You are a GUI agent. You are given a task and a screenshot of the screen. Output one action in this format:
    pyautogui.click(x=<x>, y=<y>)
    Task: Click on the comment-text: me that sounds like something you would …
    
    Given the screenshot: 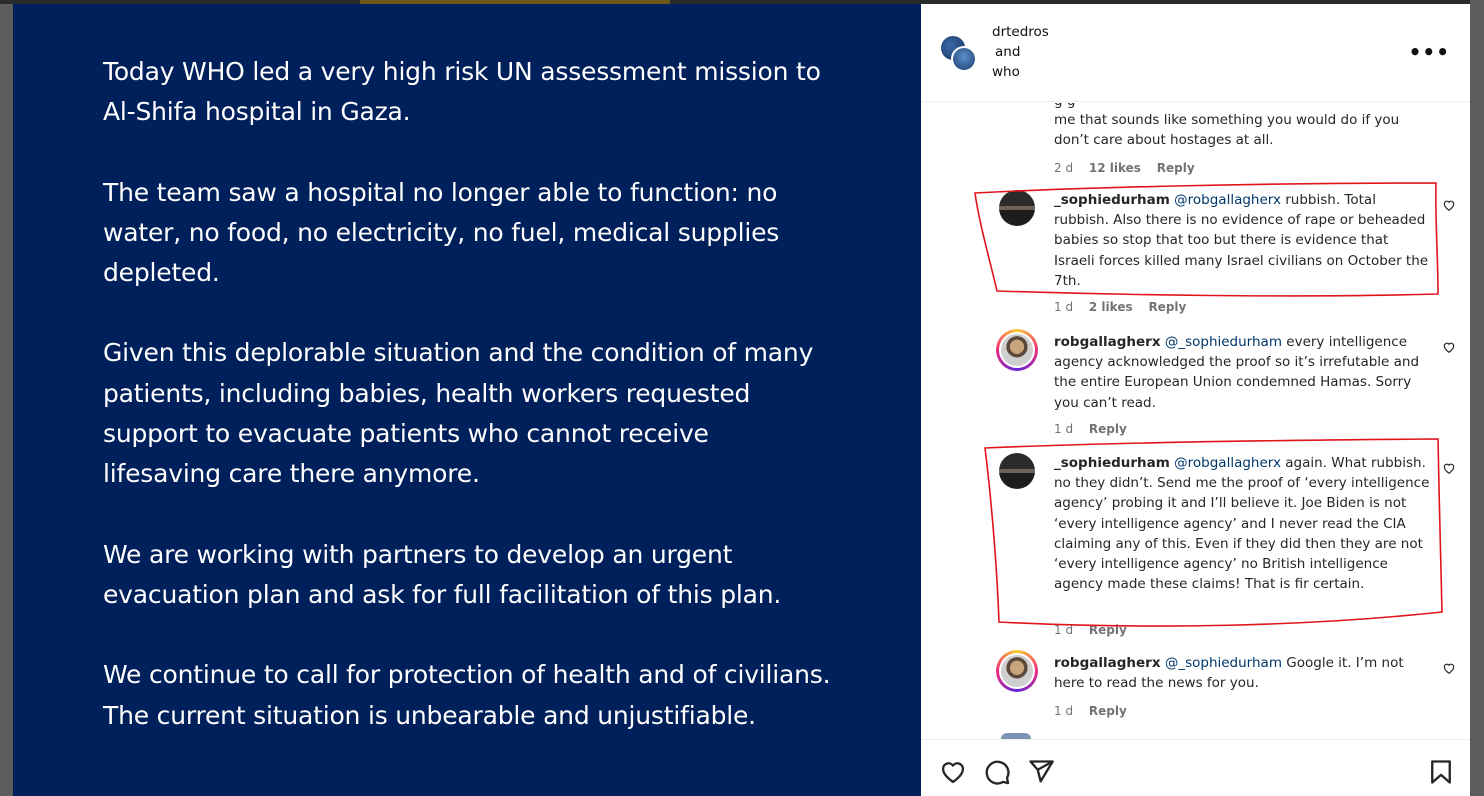 What is the action you would take?
    pyautogui.click(x=1227, y=130)
    